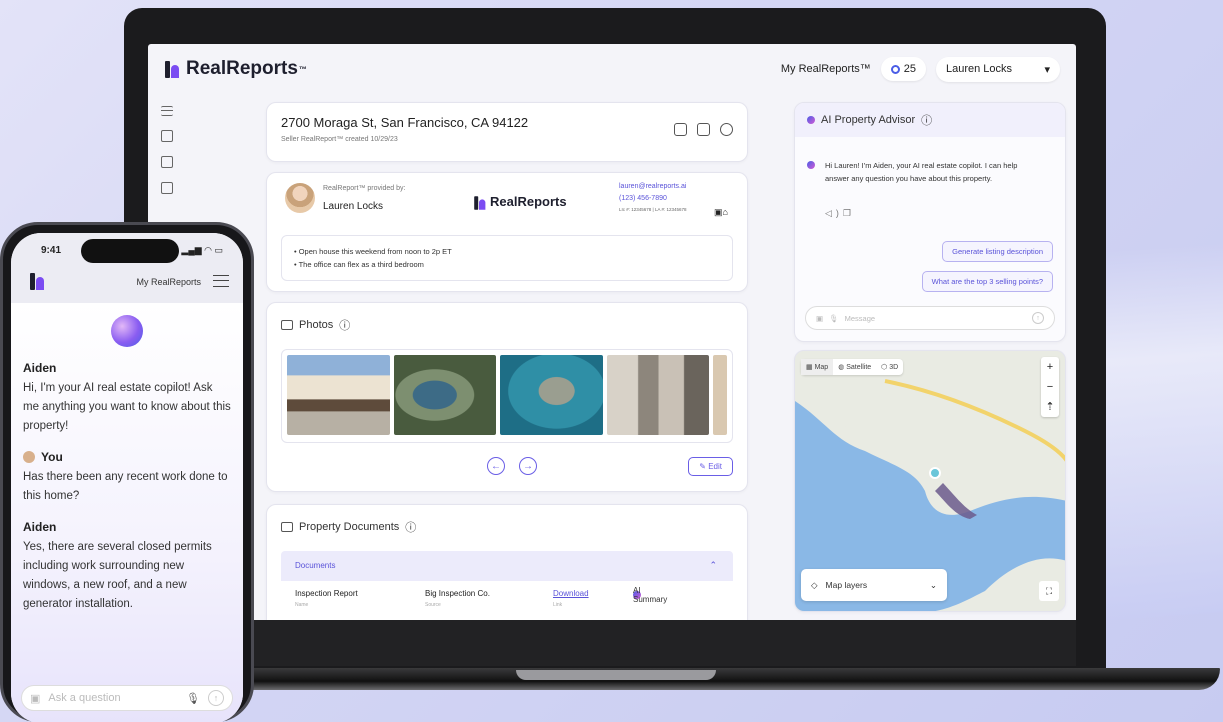 The width and height of the screenshot is (1223, 722). Describe the element at coordinates (551, 395) in the screenshot. I see `photo-aerial-city` at that location.